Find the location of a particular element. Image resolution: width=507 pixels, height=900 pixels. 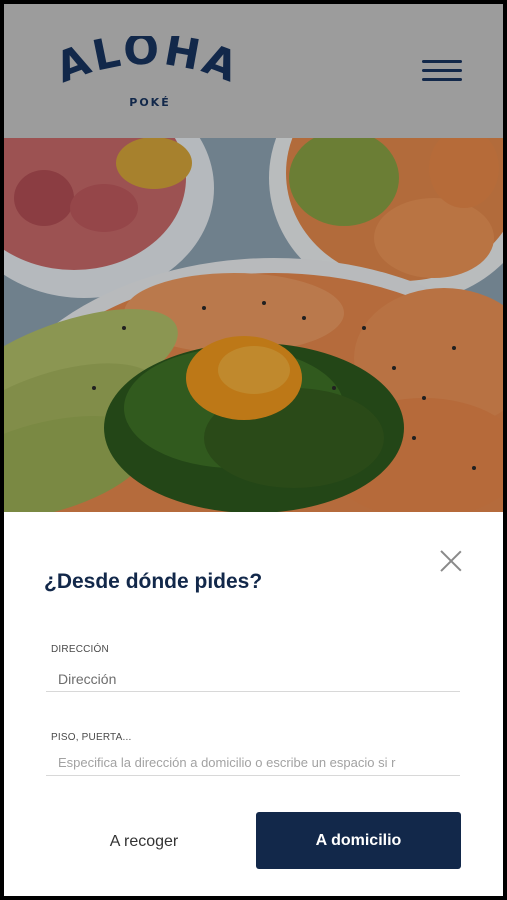

aloha-logo-icon: ALOHA POKÉ is located at coordinates (148, 67).